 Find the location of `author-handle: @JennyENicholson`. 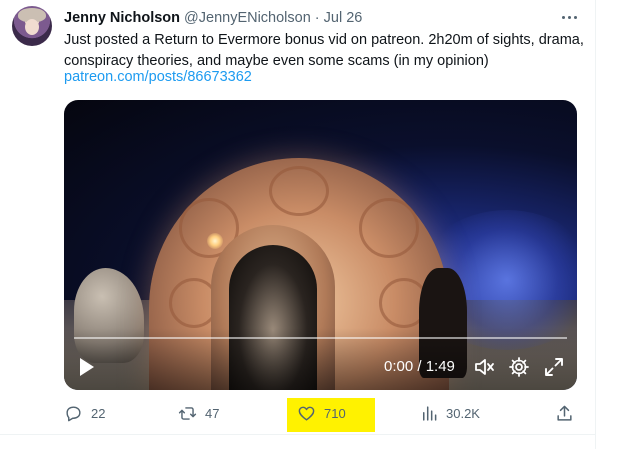

author-handle: @JennyENicholson is located at coordinates (247, 18).